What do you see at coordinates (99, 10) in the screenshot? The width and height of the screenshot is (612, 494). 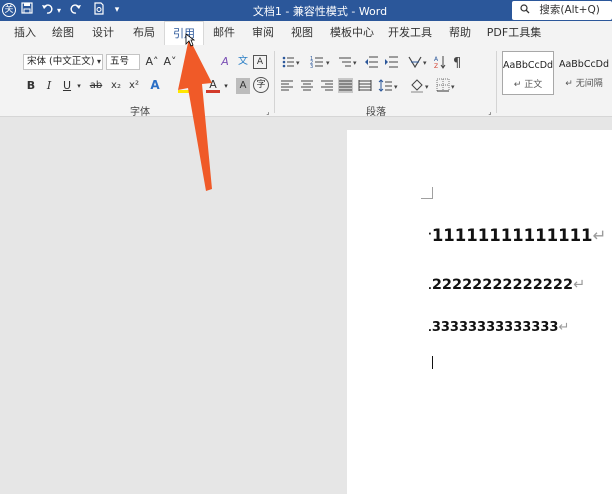 I see `print-preview-icon` at bounding box center [99, 10].